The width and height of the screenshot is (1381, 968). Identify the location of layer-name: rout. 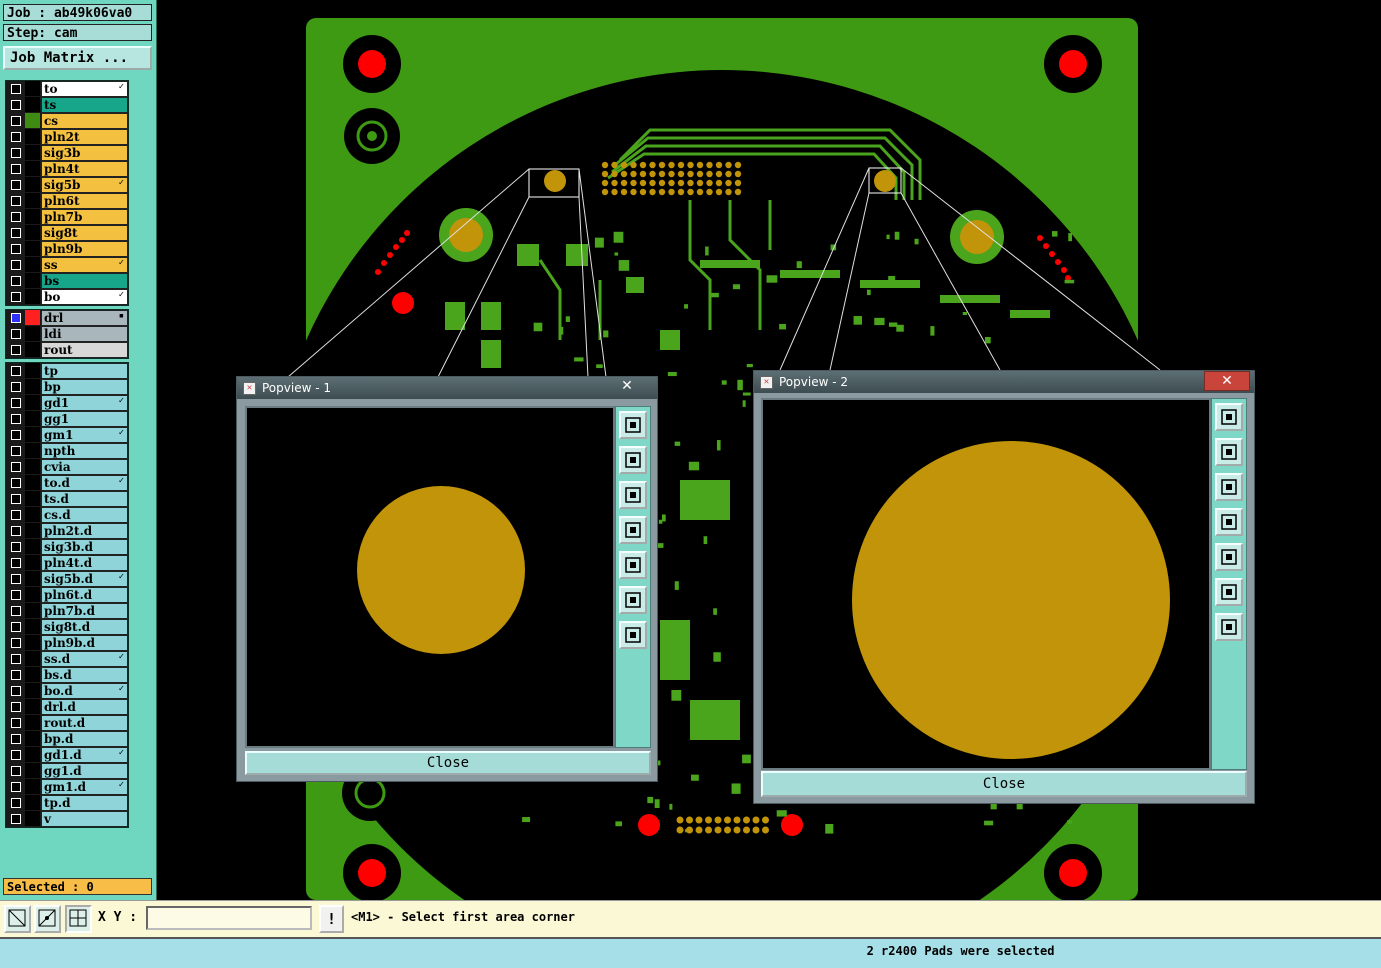
(84, 350).